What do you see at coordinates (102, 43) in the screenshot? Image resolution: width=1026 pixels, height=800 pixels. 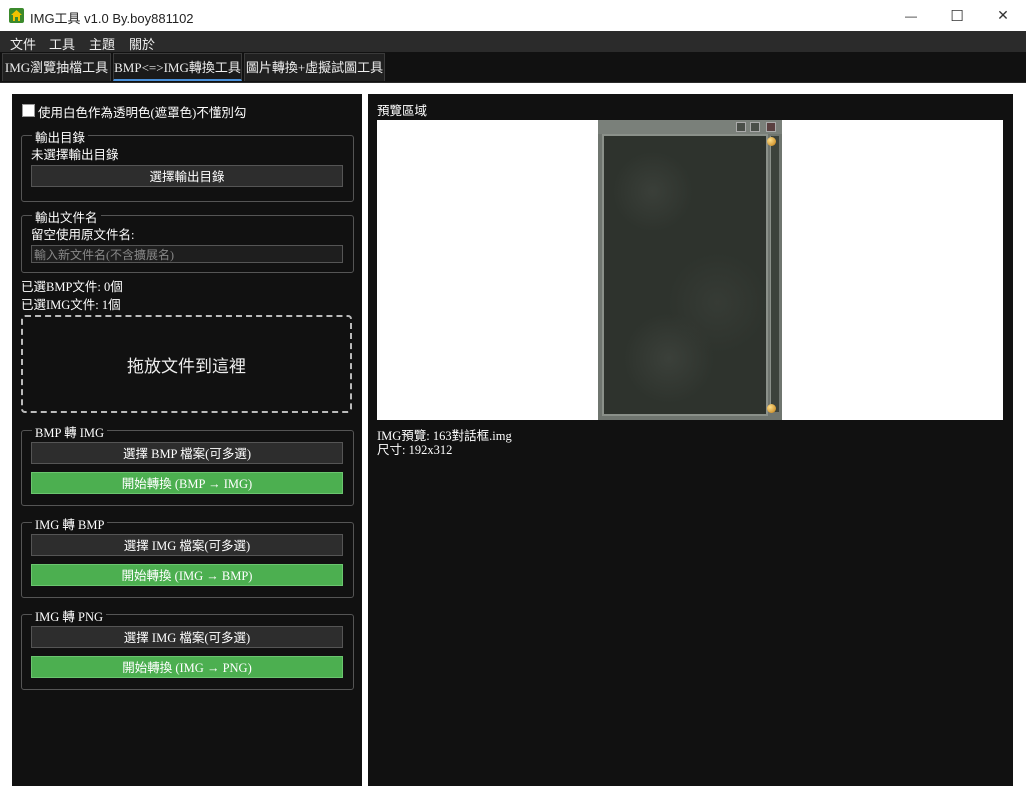 I see `menu-theme: 主題` at bounding box center [102, 43].